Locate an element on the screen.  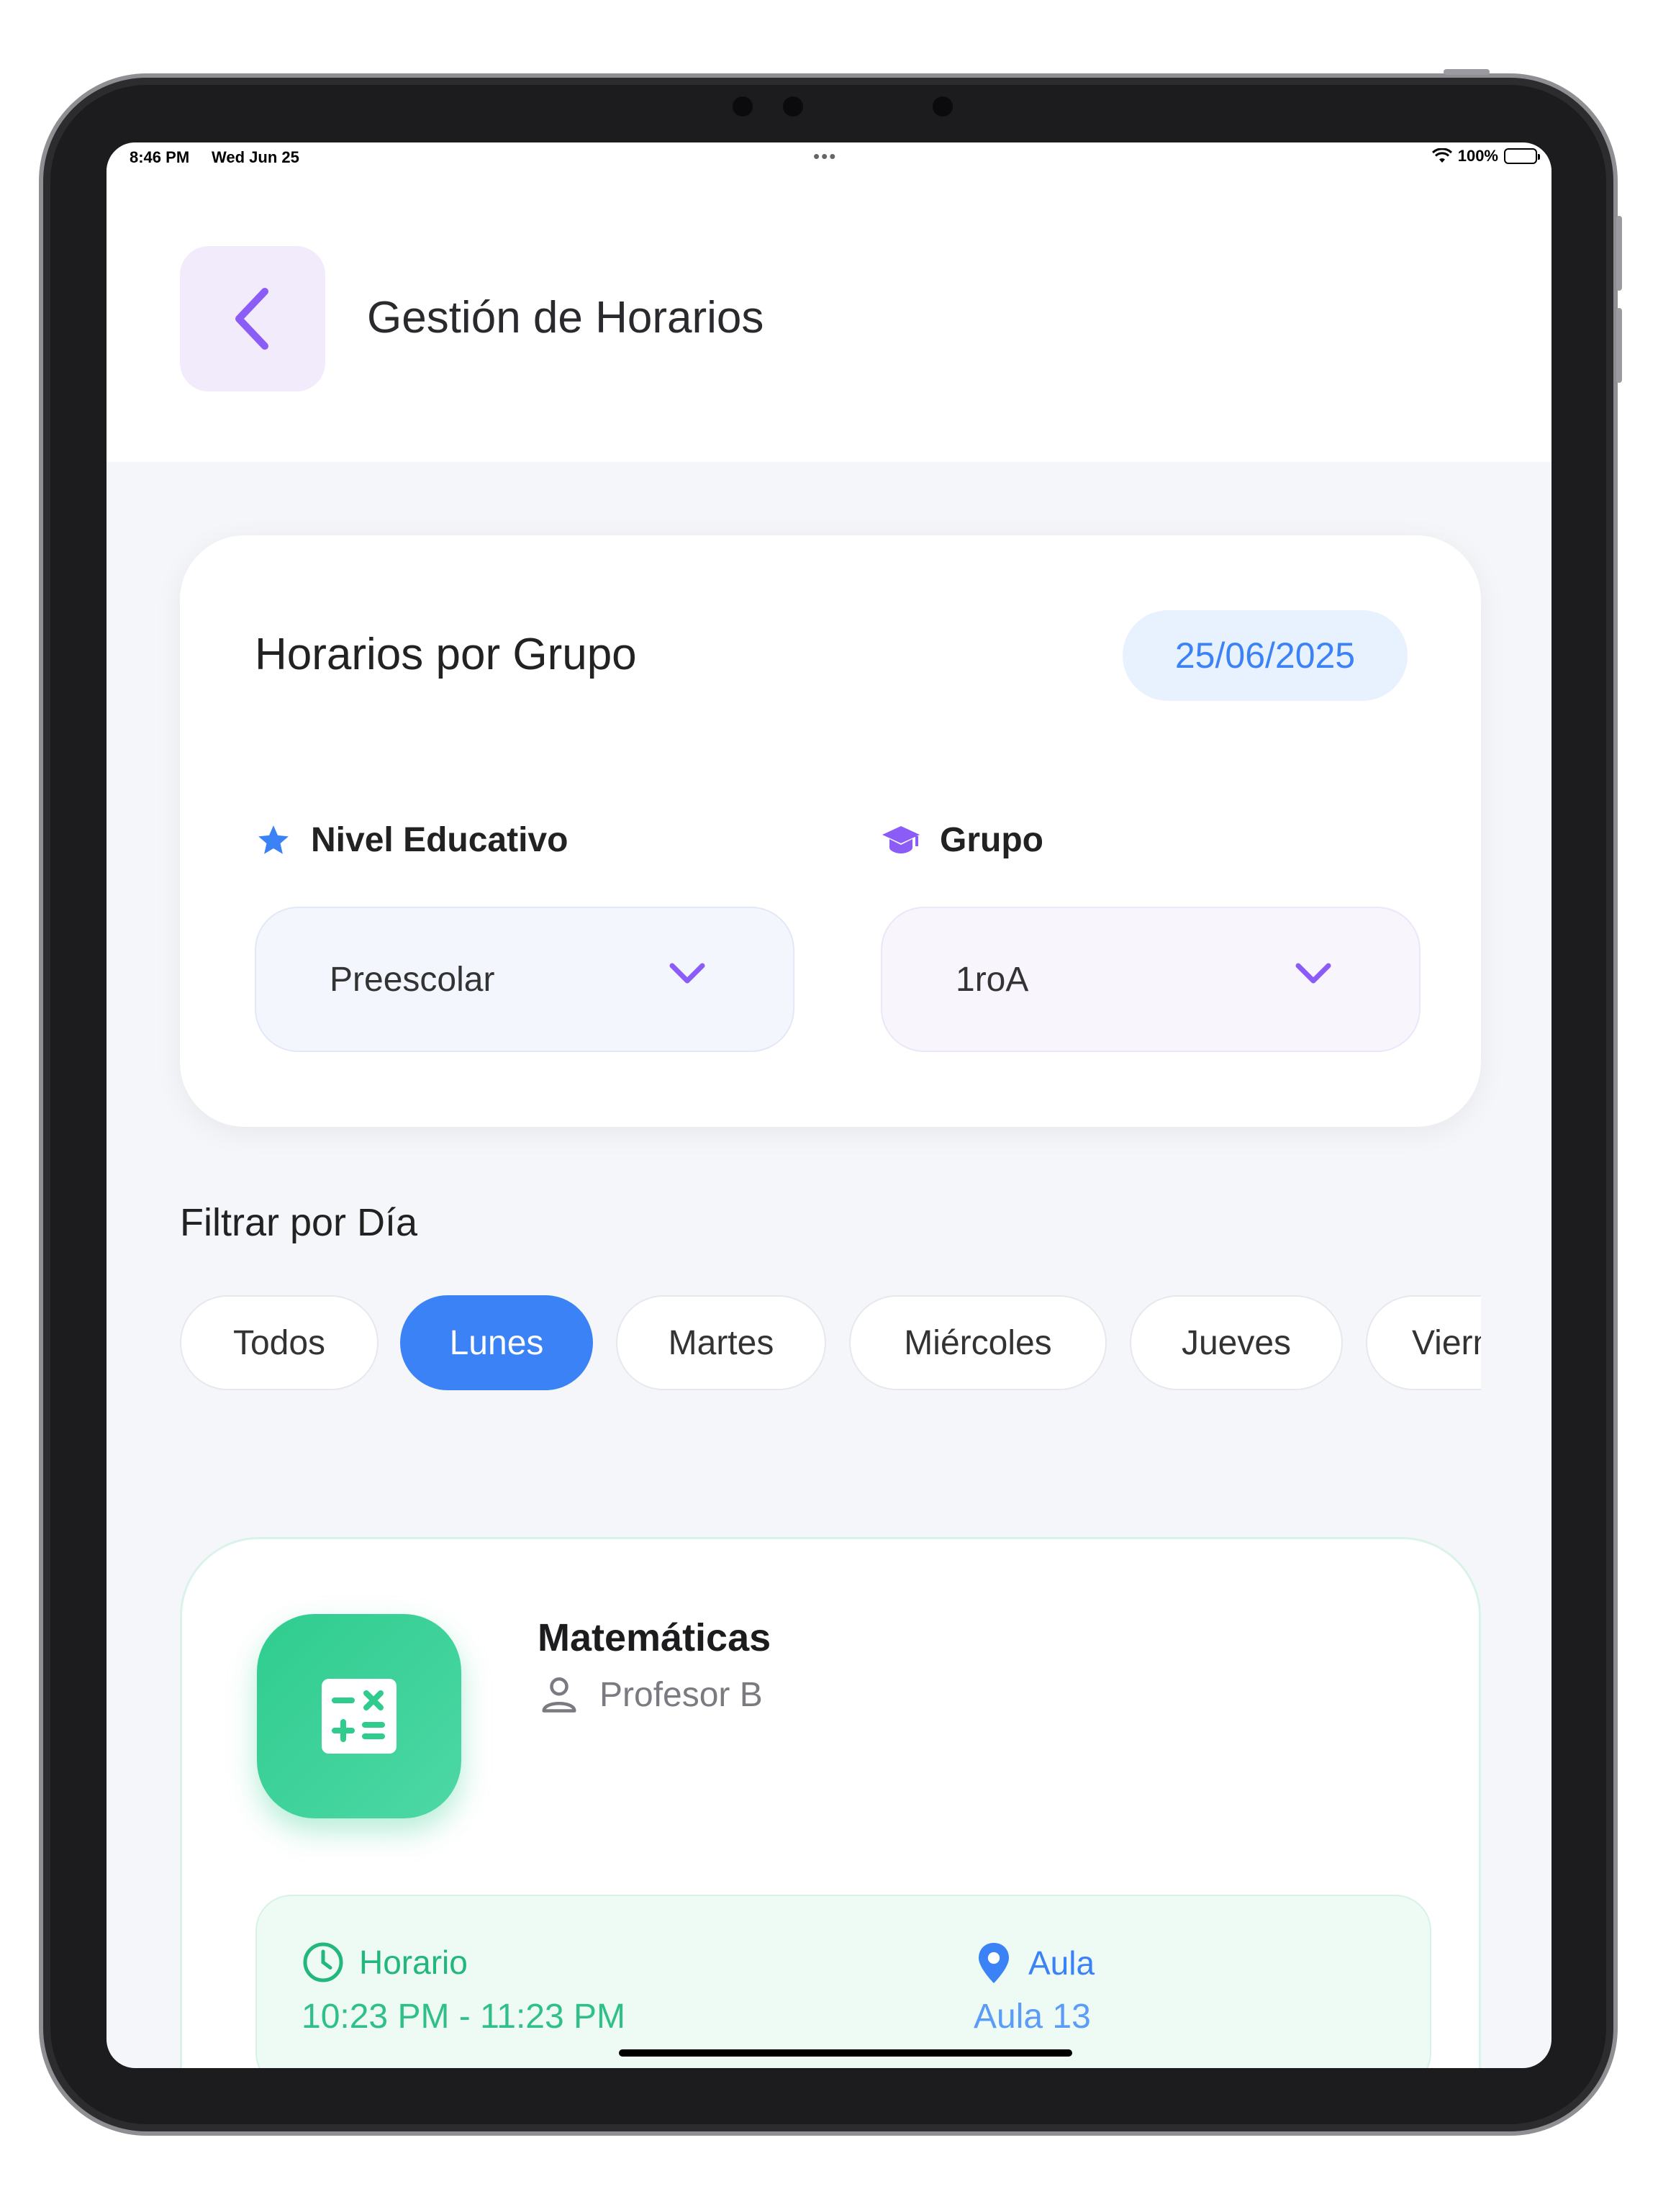
date-badge: 25/06/2025 is located at coordinates (1265, 655).